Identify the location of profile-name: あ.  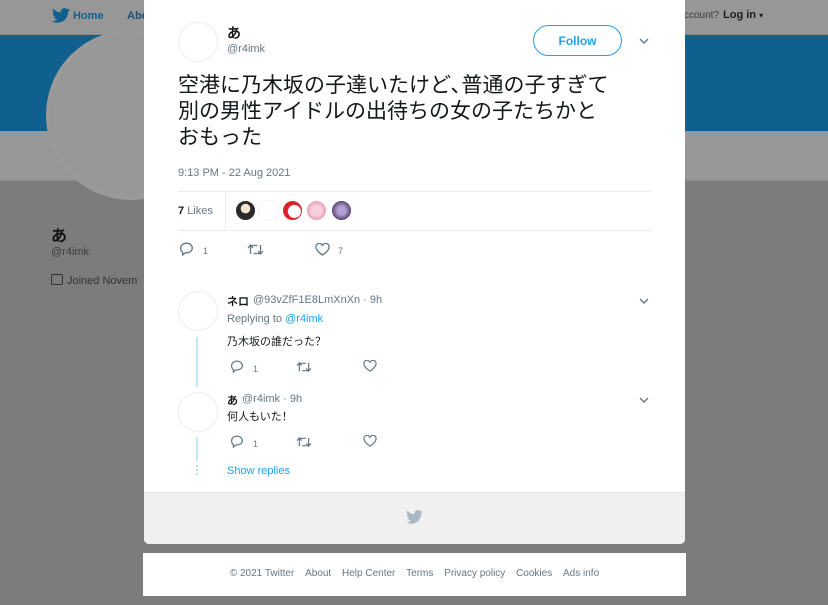
(59, 236).